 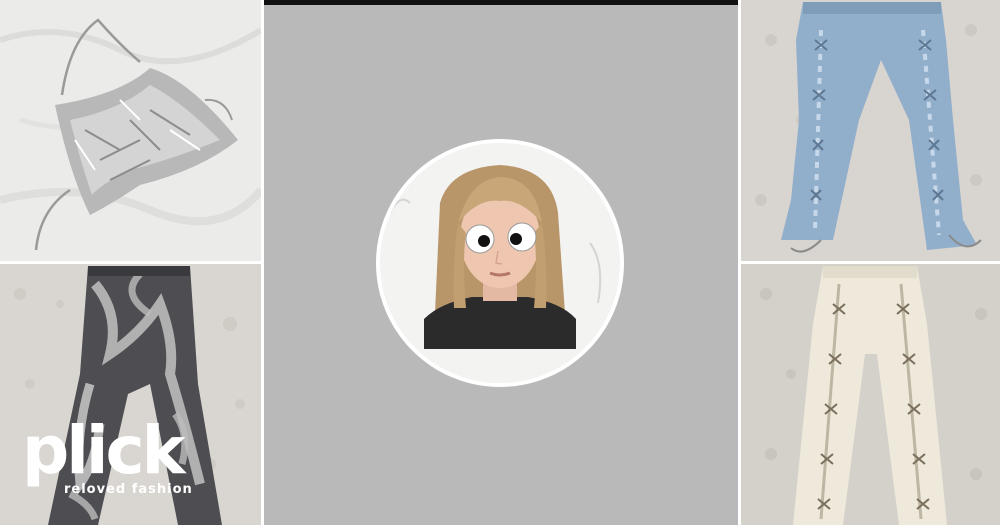 What do you see at coordinates (501, 2) in the screenshot?
I see `top-bar` at bounding box center [501, 2].